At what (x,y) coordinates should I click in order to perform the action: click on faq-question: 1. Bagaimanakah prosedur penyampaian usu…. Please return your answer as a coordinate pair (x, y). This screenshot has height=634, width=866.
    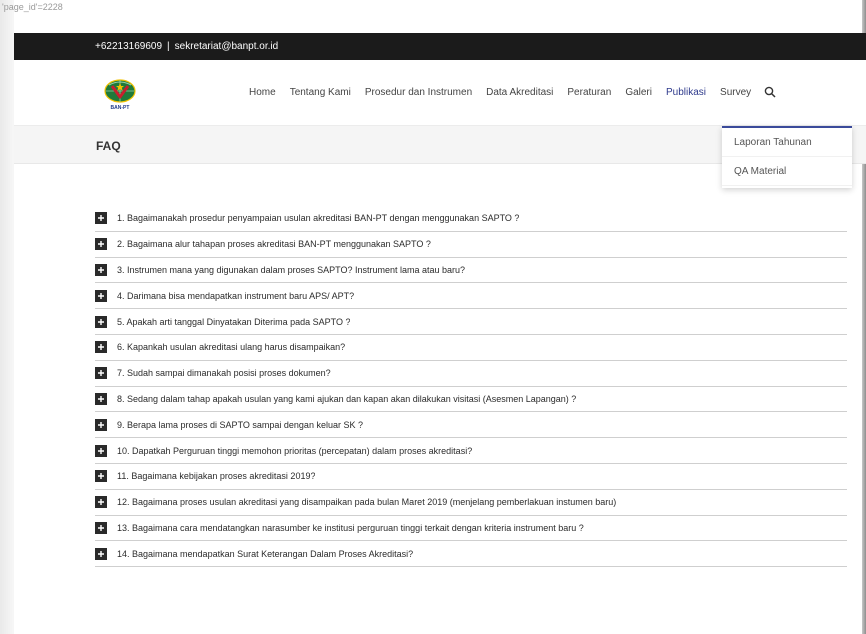
    Looking at the image, I should click on (318, 218).